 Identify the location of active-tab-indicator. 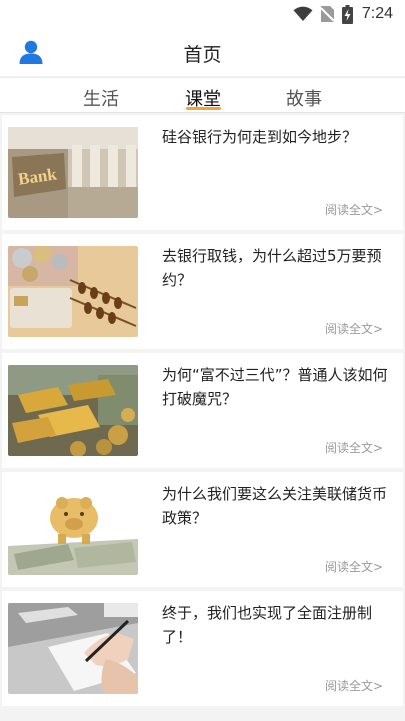
(203, 108).